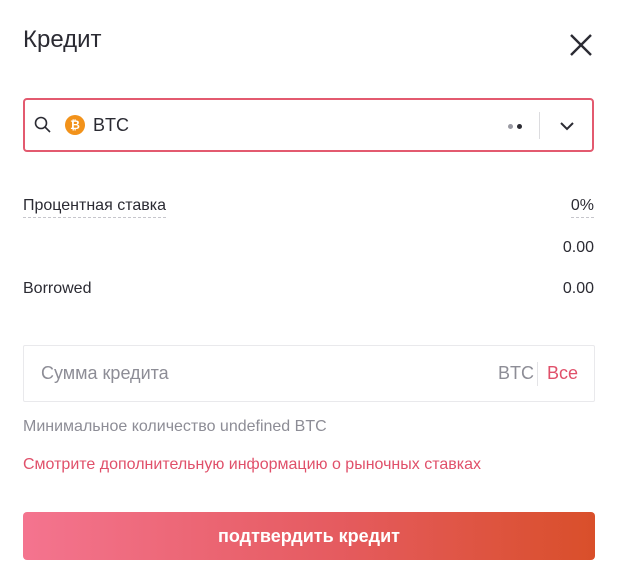  What do you see at coordinates (94, 207) in the screenshot?
I see `interest-rate-label: Процентная ставка` at bounding box center [94, 207].